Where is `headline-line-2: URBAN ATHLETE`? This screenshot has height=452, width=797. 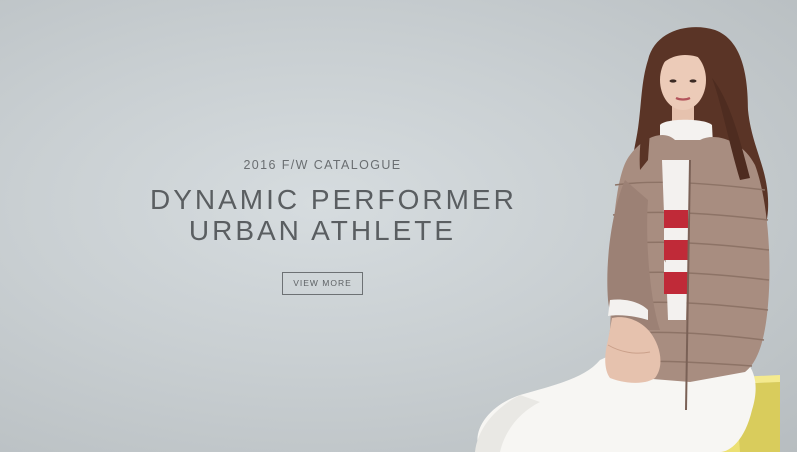
headline-line-2: URBAN ATHLETE is located at coordinates (322, 230).